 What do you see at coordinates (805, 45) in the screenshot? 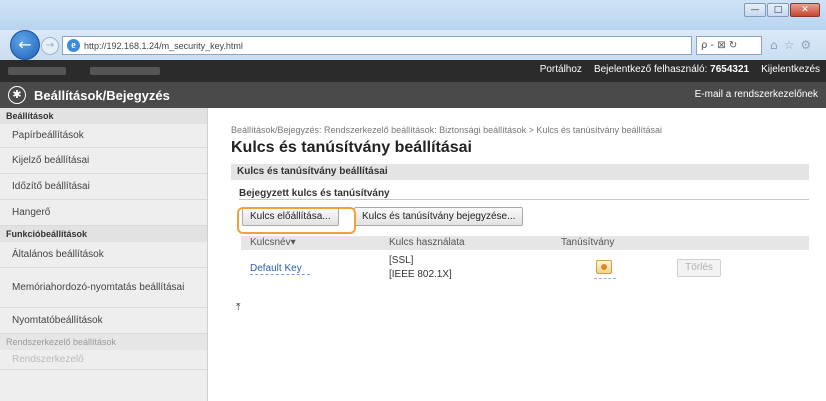
I see `settings-icon: ⚙` at bounding box center [805, 45].